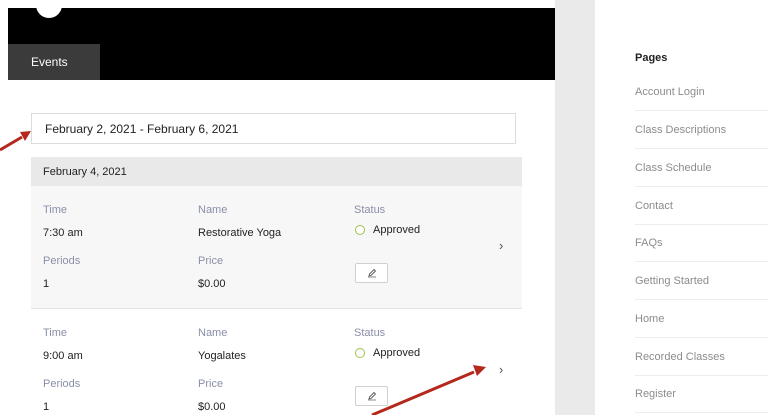  I want to click on sidebar-item-recorded-classes: Recorded Classes, so click(701, 357).